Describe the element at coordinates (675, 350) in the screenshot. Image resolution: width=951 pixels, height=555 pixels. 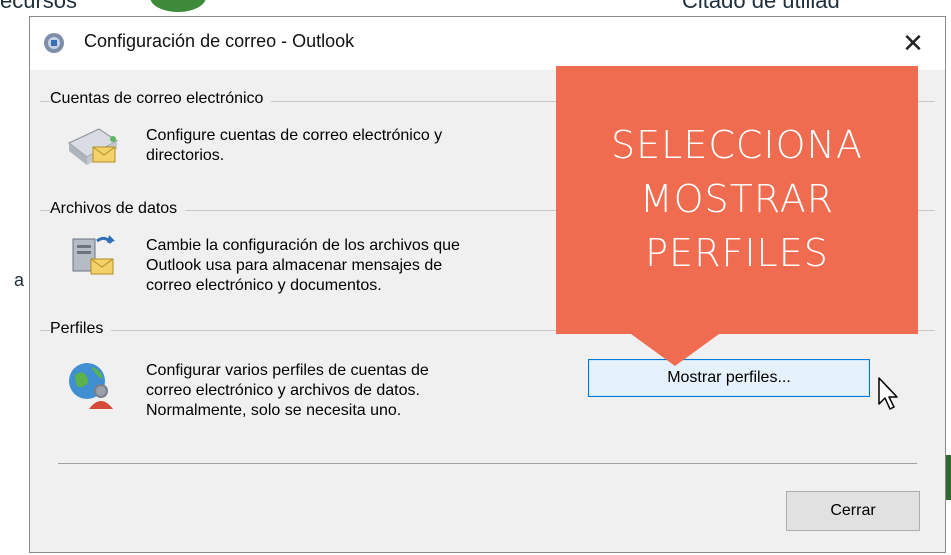
I see `callout-pointer` at that location.